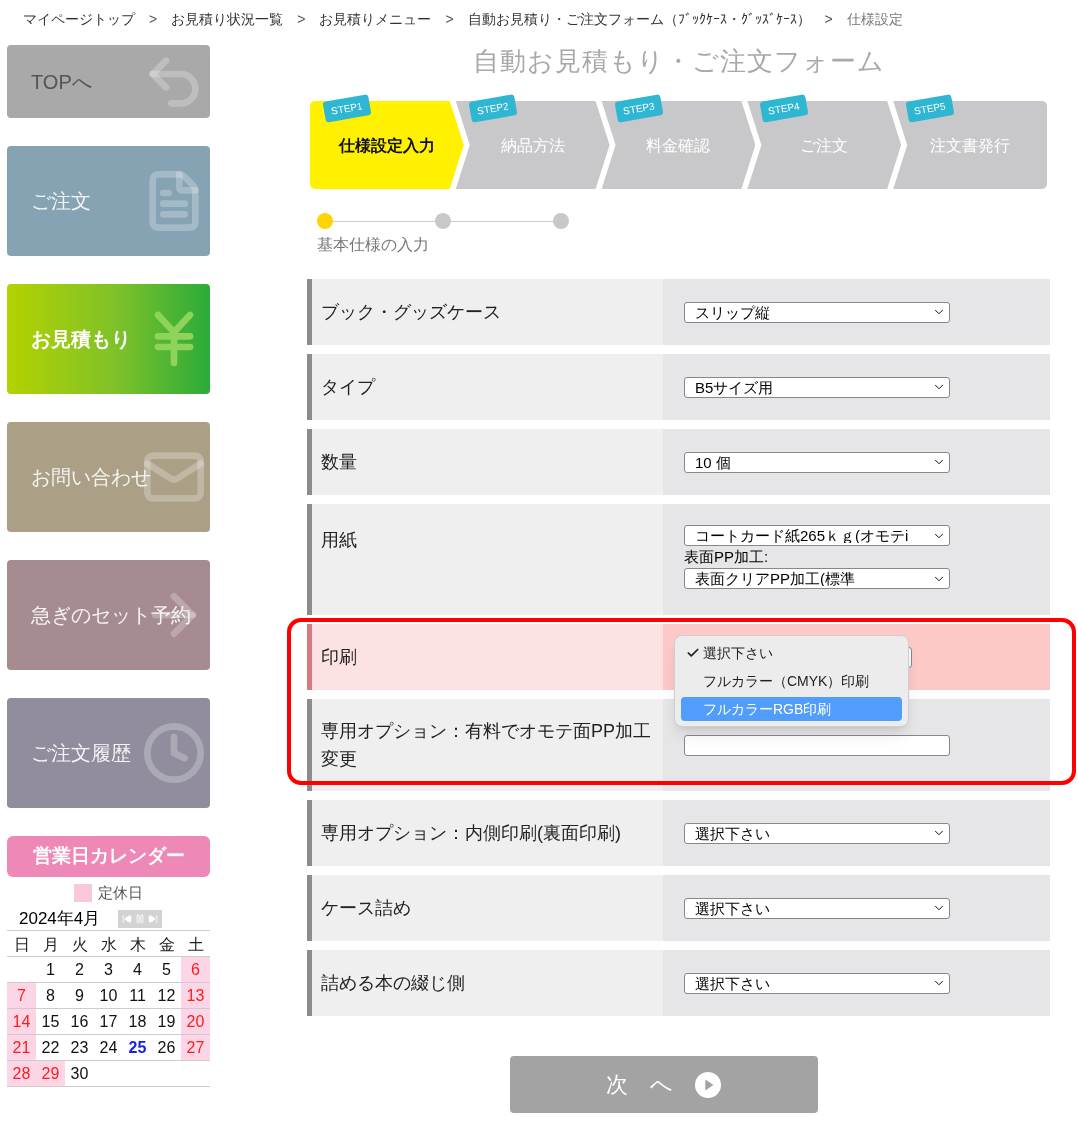  I want to click on row-label: 数量, so click(339, 462).